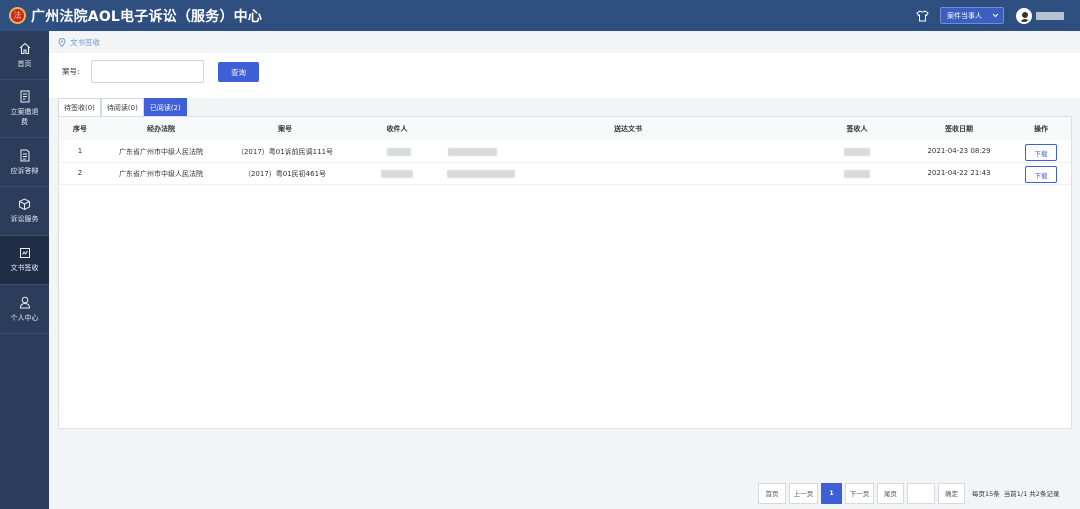  What do you see at coordinates (24, 55) in the screenshot?
I see `sidebar-item-home: 首页` at bounding box center [24, 55].